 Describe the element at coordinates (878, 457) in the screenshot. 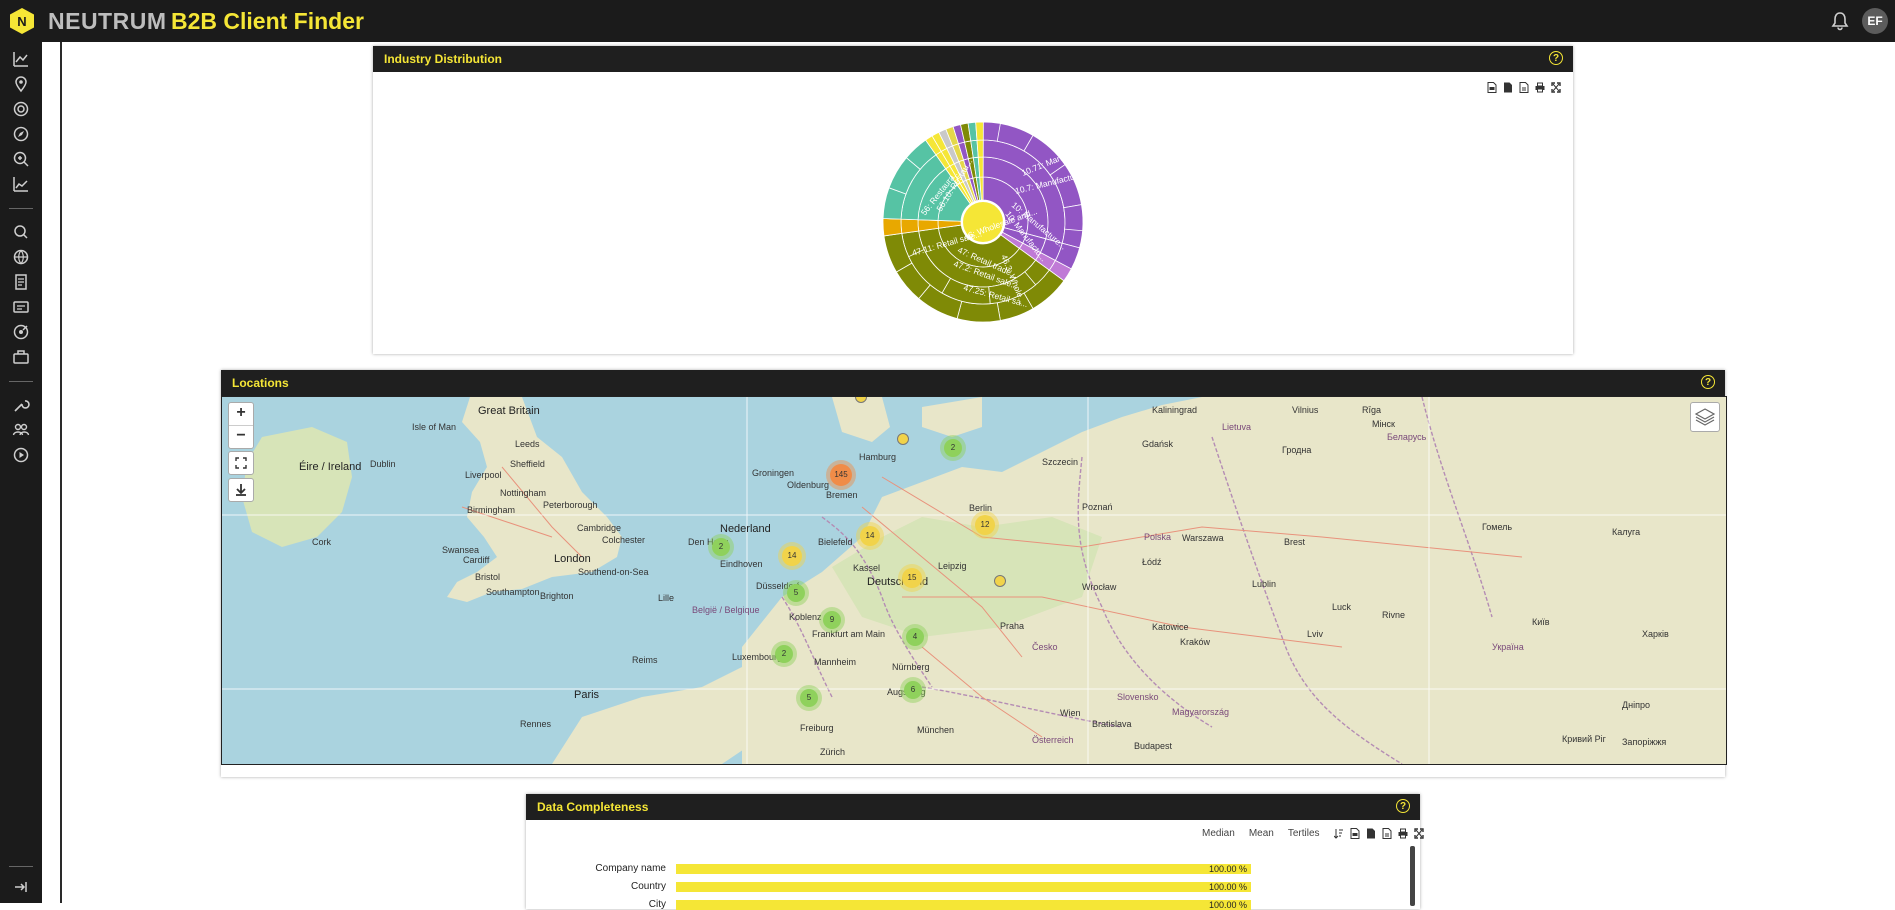

I see `map-place-label: Hamburg` at that location.